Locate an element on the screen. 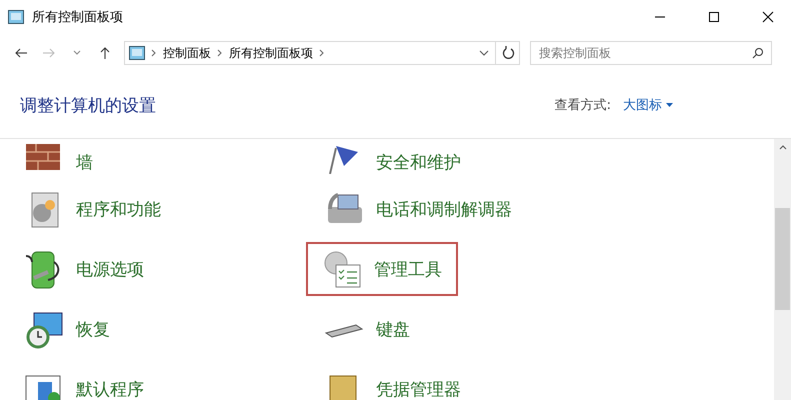  chevron-up-icon is located at coordinates (782, 147).